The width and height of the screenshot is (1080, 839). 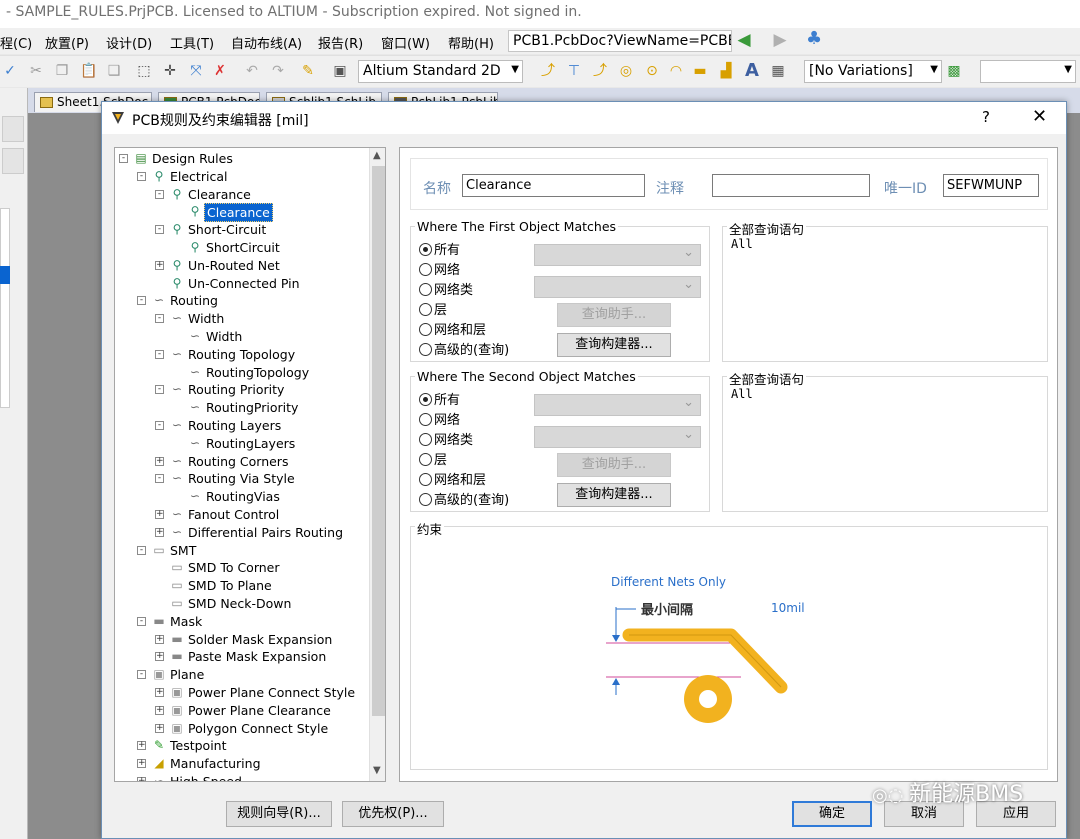 I want to click on help-button: ?, so click(x=986, y=117).